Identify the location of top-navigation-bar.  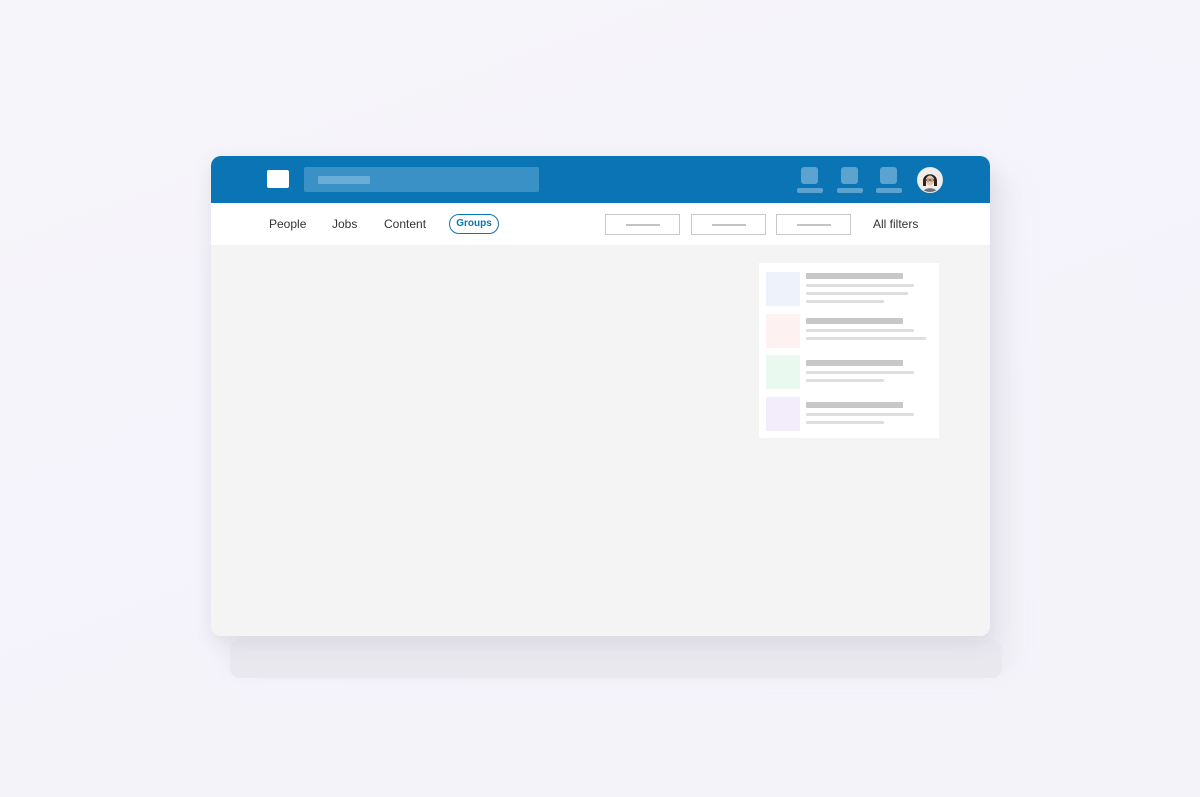
(600, 179).